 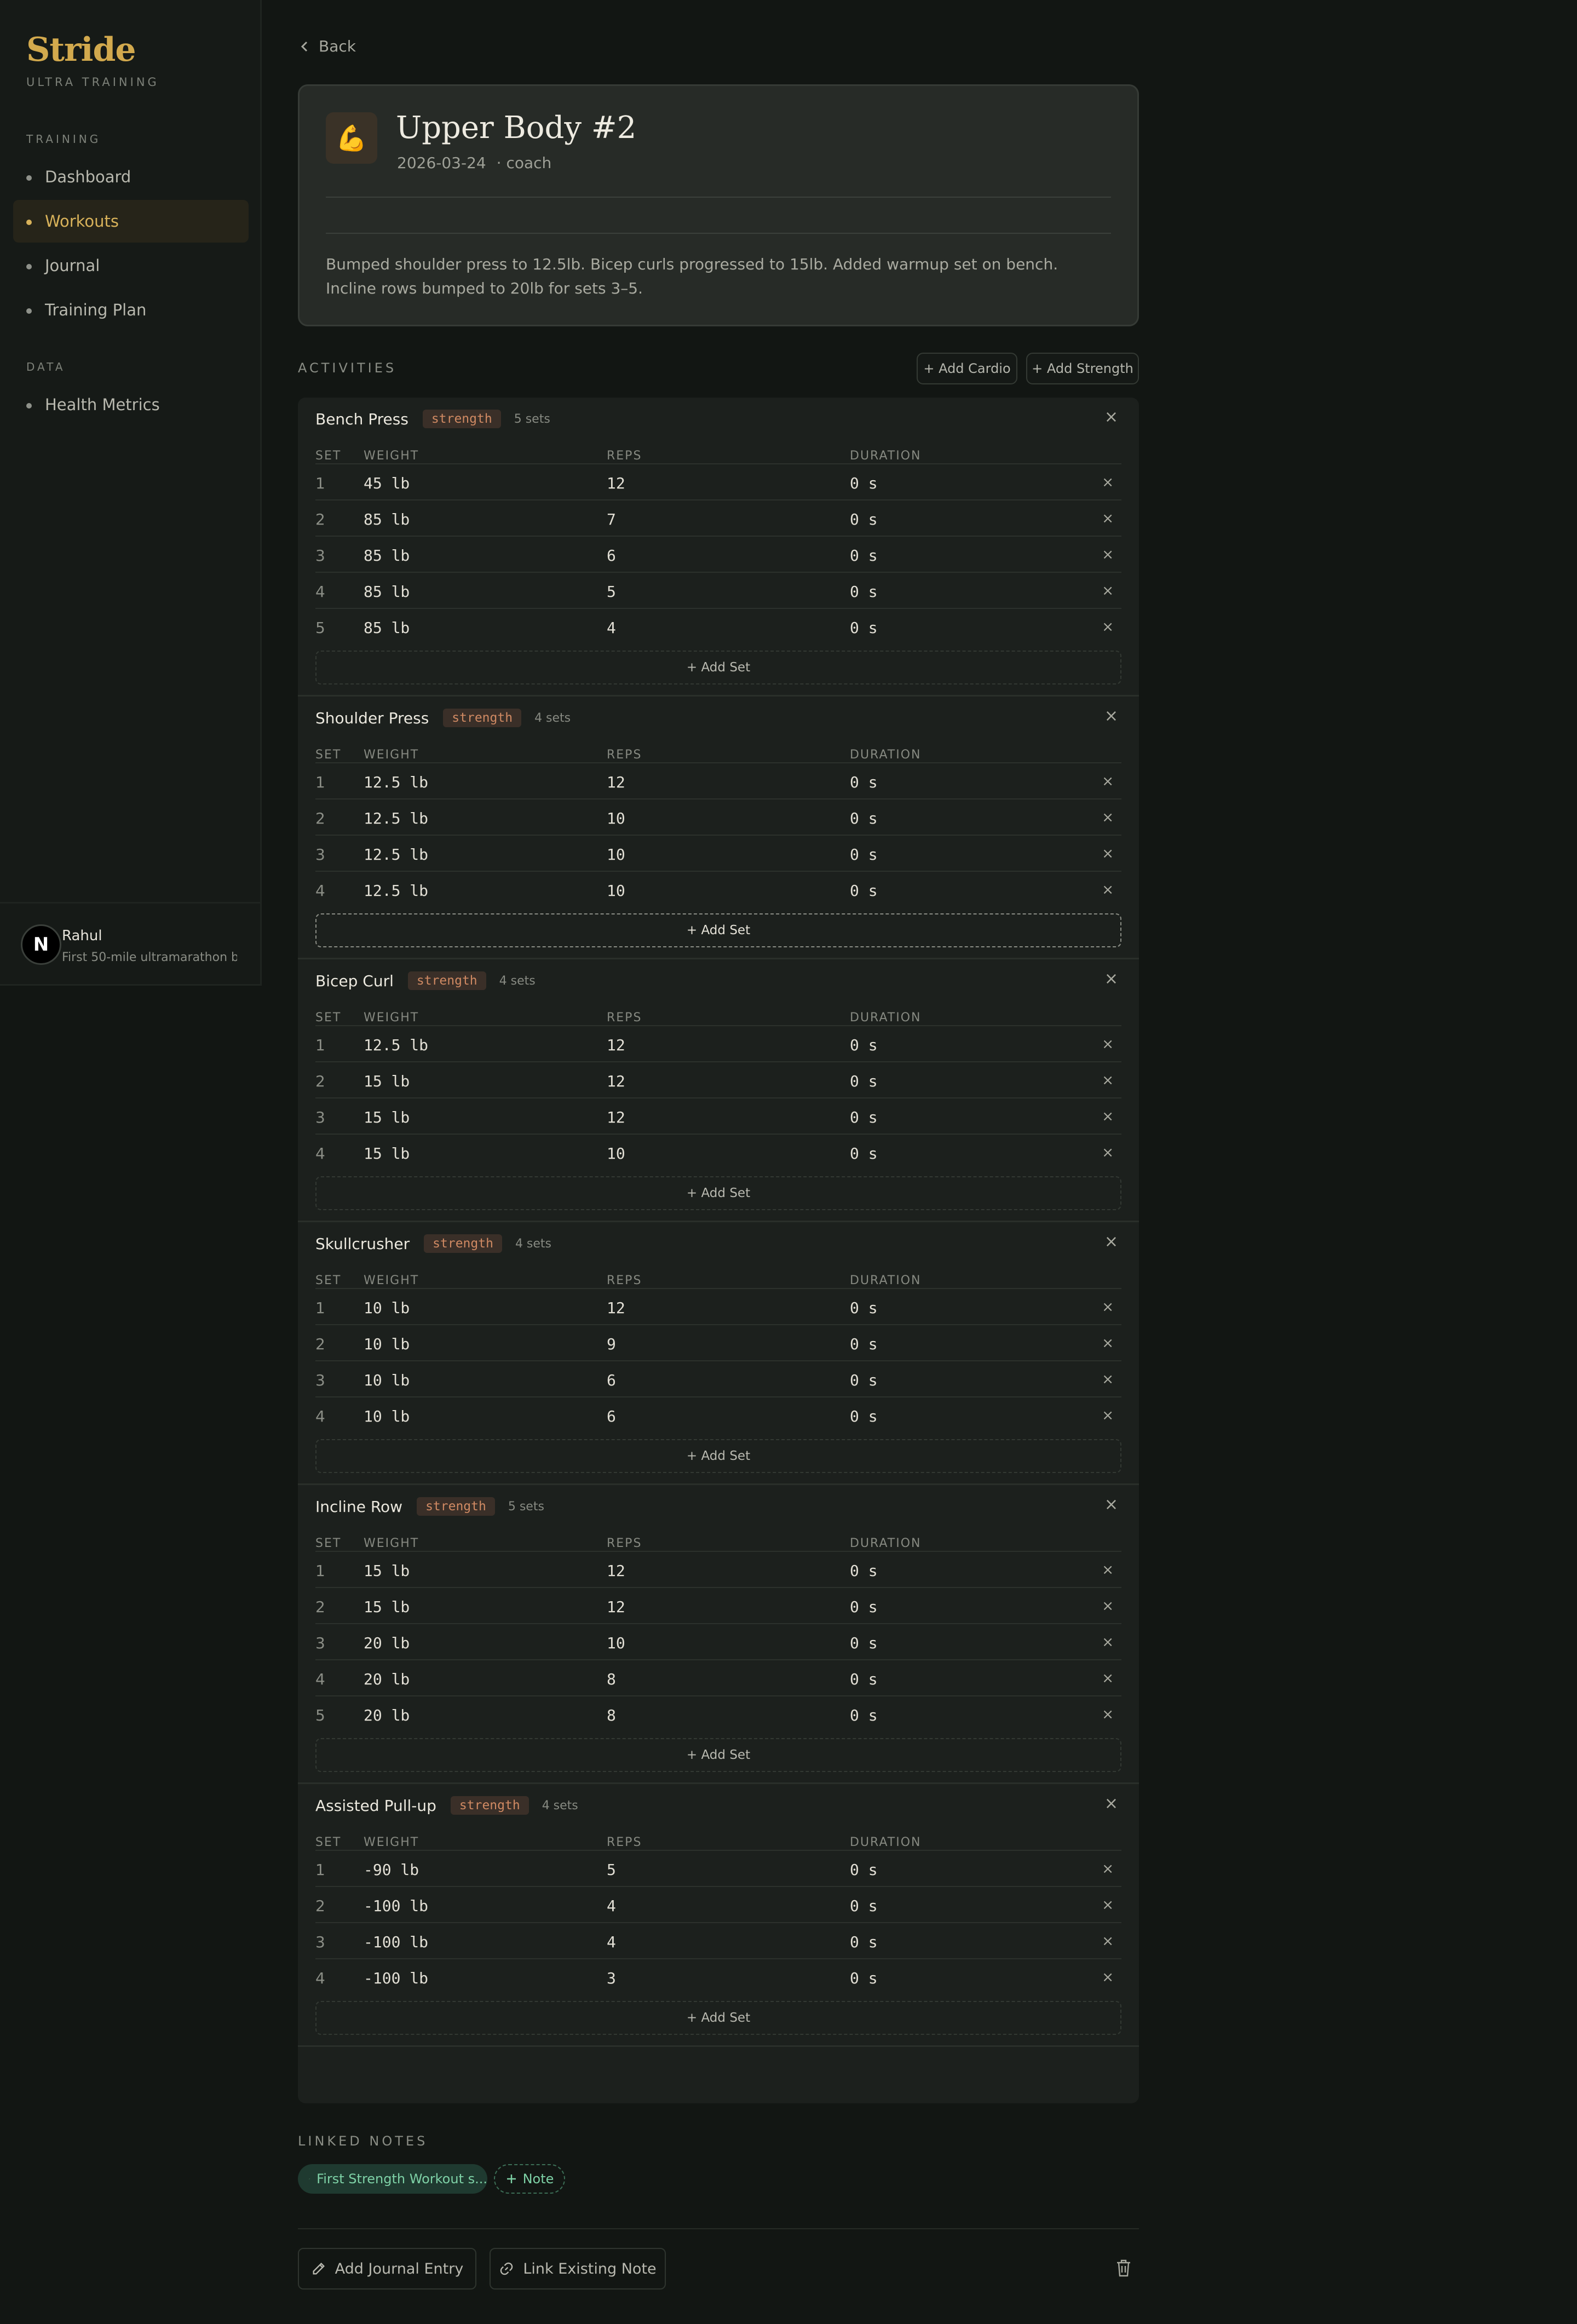 What do you see at coordinates (131, 265) in the screenshot?
I see `sidebar-item-journal: Journal` at bounding box center [131, 265].